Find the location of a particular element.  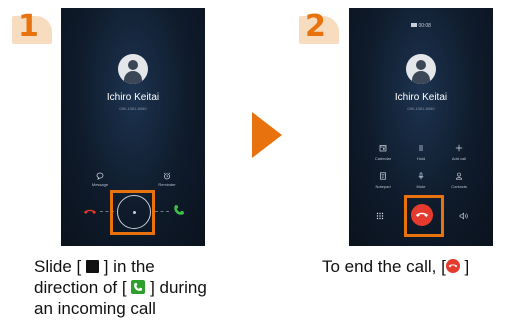

slide-handle-glyph is located at coordinates (92, 266).